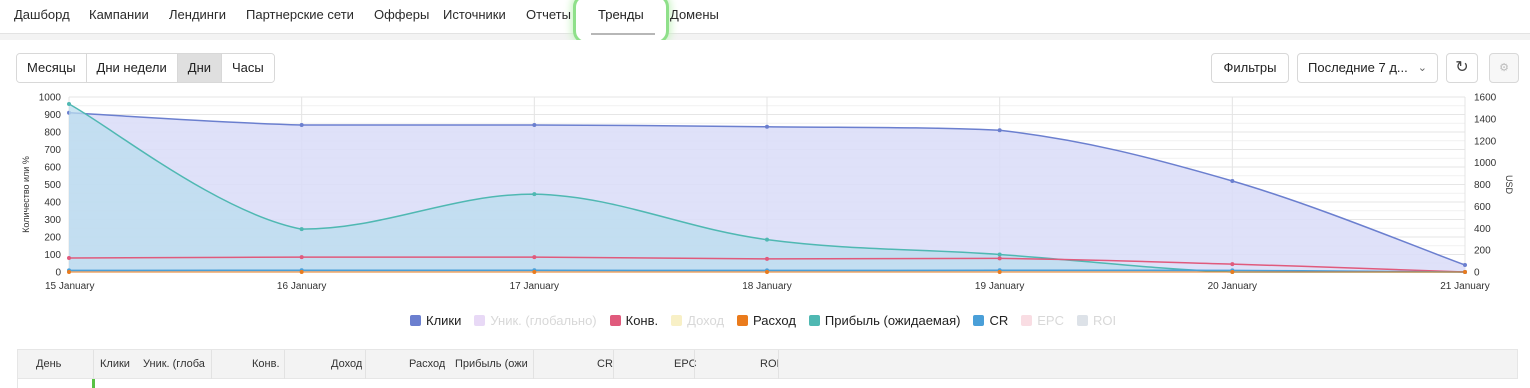 This screenshot has height=388, width=1530. Describe the element at coordinates (52, 115) in the screenshot. I see `y-left-tick-label: 900` at that location.